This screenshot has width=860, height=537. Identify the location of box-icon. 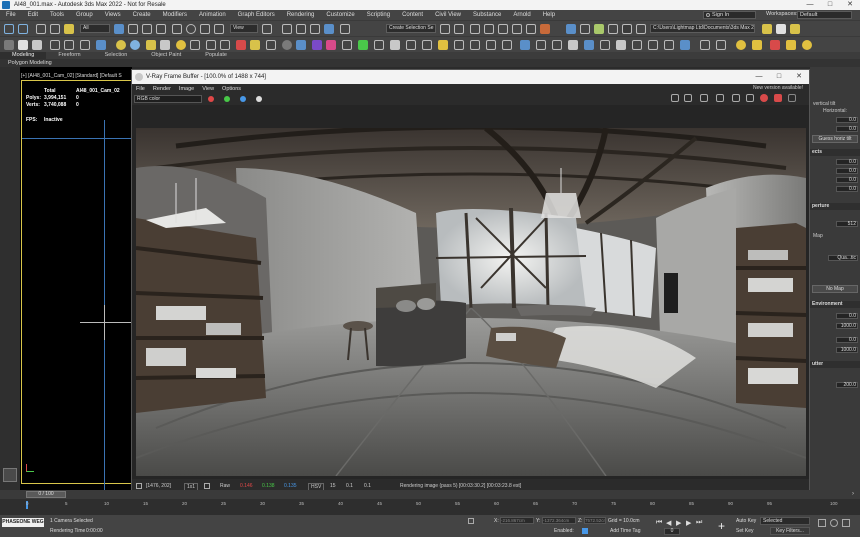
(395, 45).